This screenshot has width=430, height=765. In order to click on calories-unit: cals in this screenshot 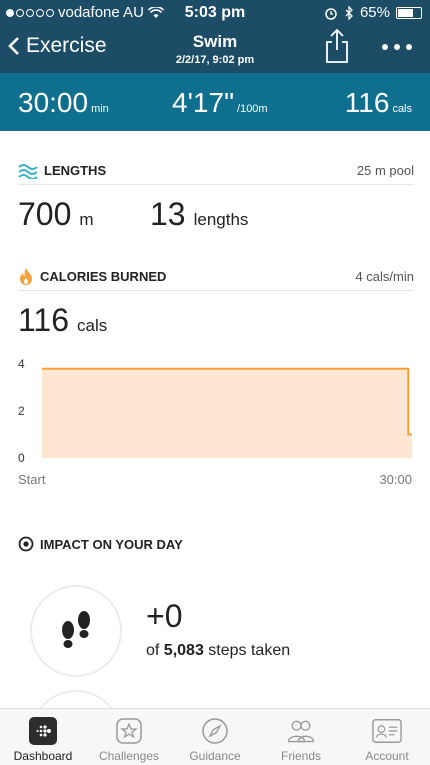, I will do `click(92, 325)`.